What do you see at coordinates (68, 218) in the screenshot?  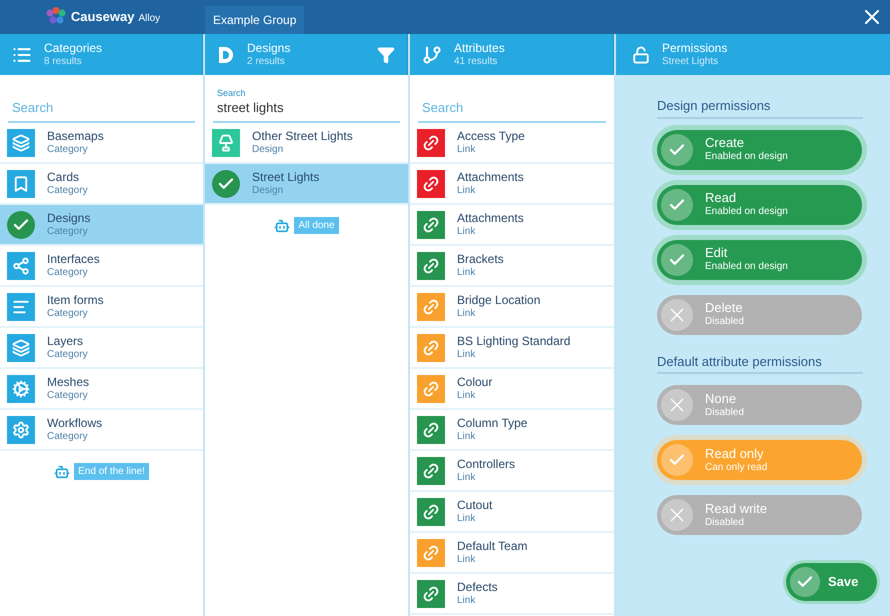 I see `item-name: Designs` at bounding box center [68, 218].